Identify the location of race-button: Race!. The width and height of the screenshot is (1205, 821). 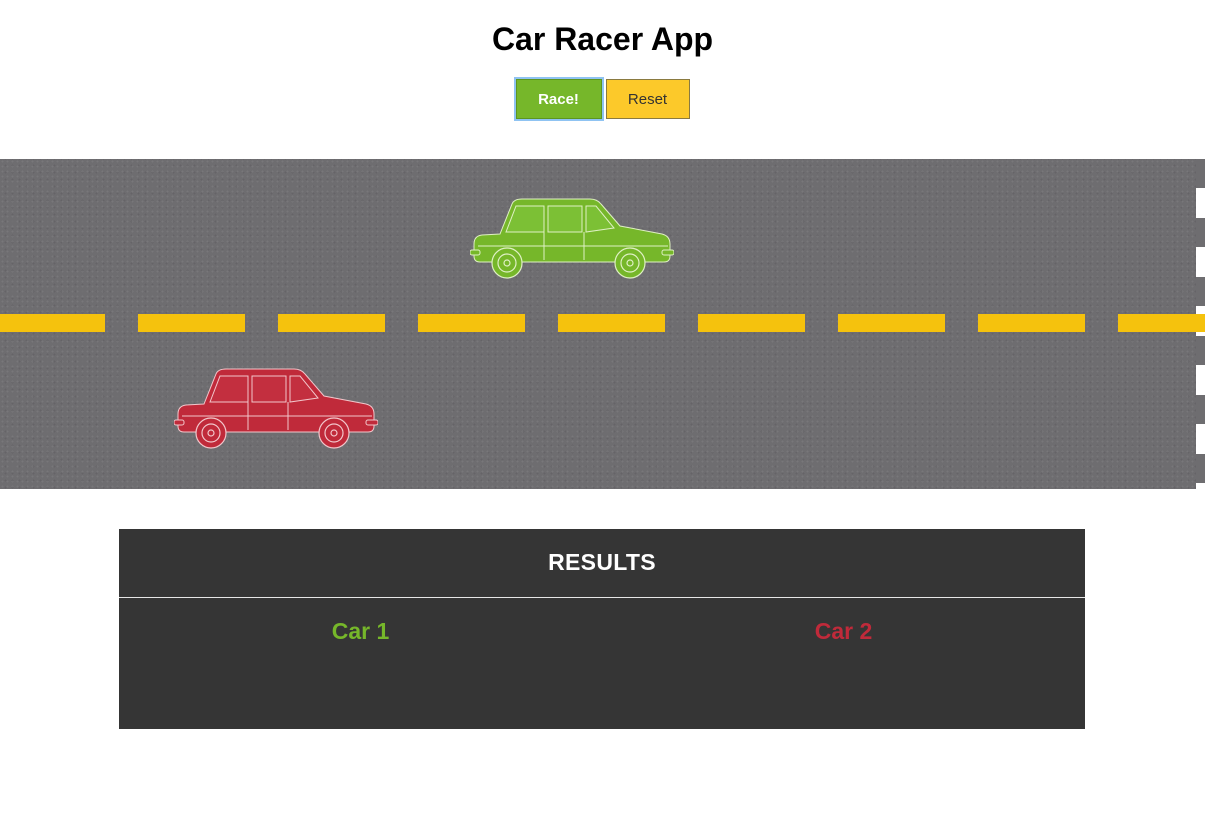
(558, 99).